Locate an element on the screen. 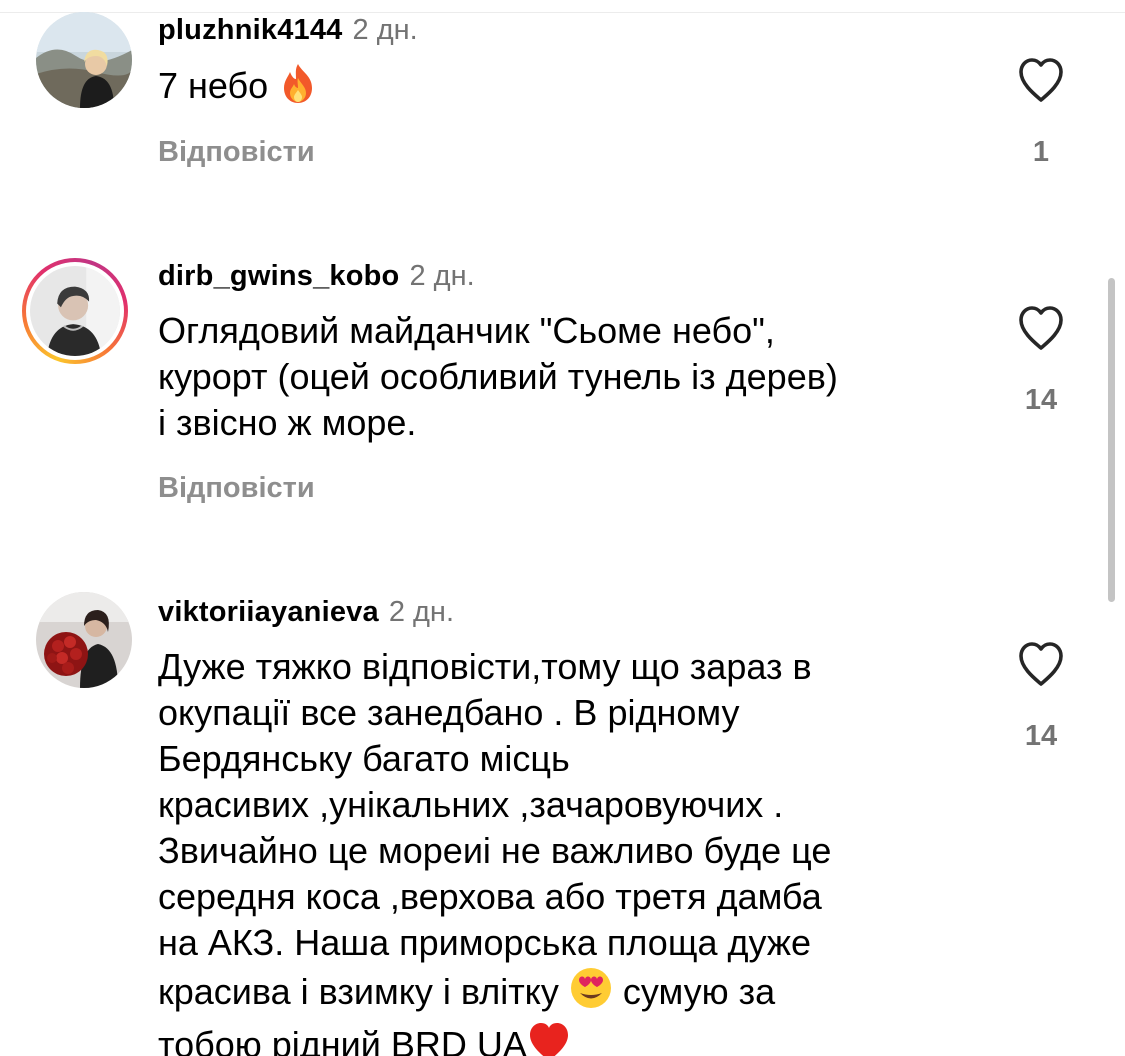  comment-header: dirb_gwins_kobo 2 дн. is located at coordinates (316, 276).